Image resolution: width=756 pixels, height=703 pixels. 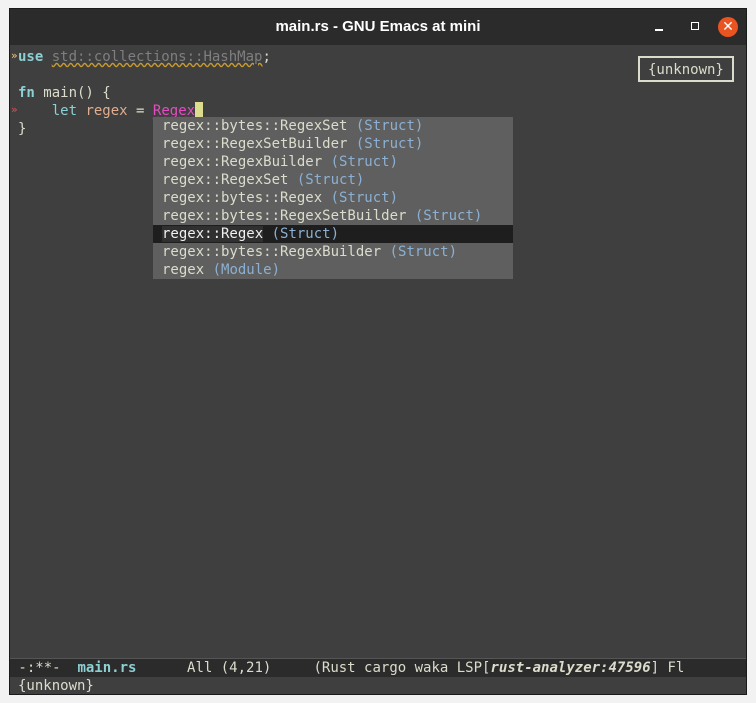 What do you see at coordinates (570, 668) in the screenshot?
I see `lsp-server-name: rust-analyzer:47596` at bounding box center [570, 668].